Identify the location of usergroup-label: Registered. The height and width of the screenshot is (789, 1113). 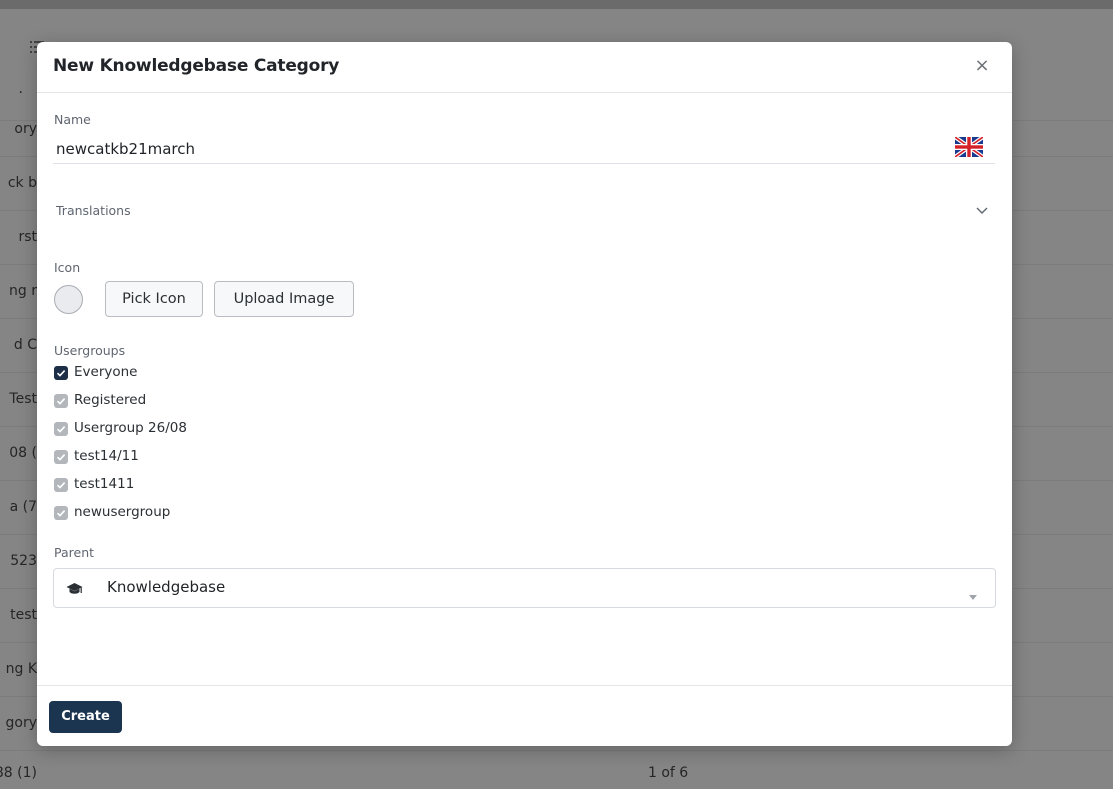
(110, 400).